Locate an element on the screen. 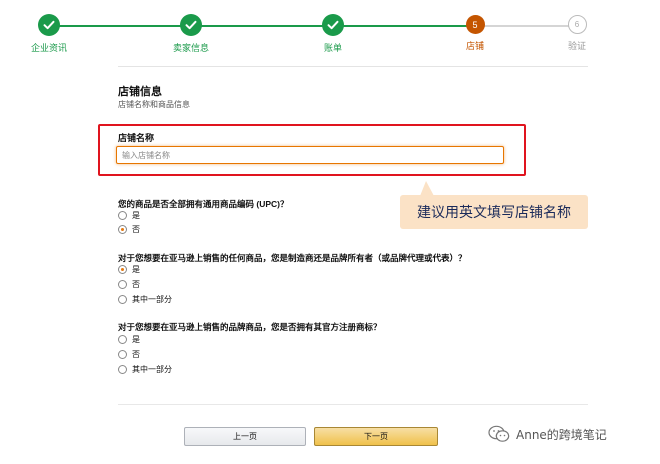  option-upc-yes: 是 is located at coordinates (129, 215).